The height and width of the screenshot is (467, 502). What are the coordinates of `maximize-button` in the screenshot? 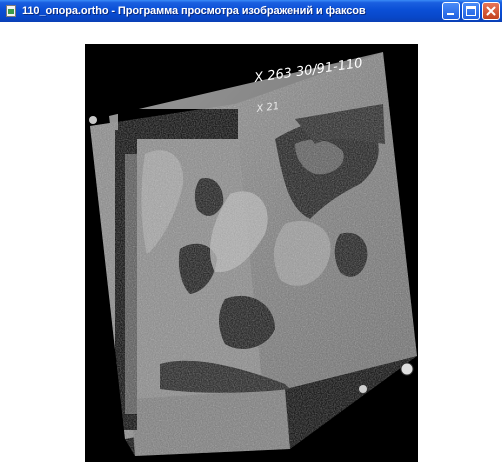 It's located at (471, 11).